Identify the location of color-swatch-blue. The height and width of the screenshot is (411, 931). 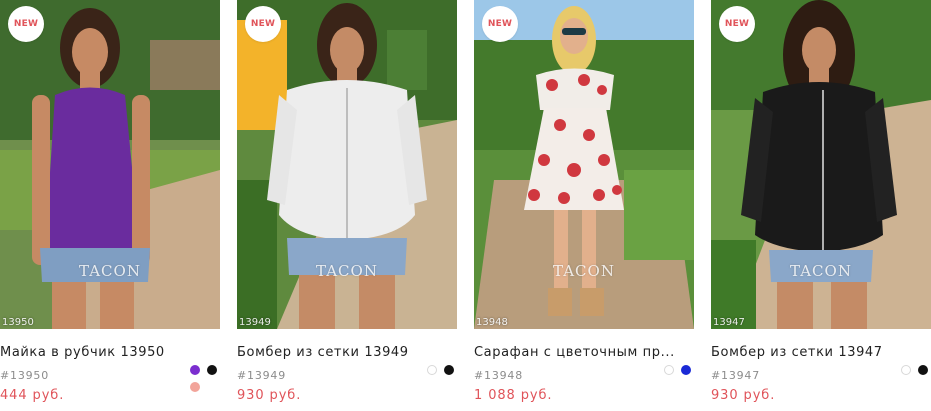
(686, 370).